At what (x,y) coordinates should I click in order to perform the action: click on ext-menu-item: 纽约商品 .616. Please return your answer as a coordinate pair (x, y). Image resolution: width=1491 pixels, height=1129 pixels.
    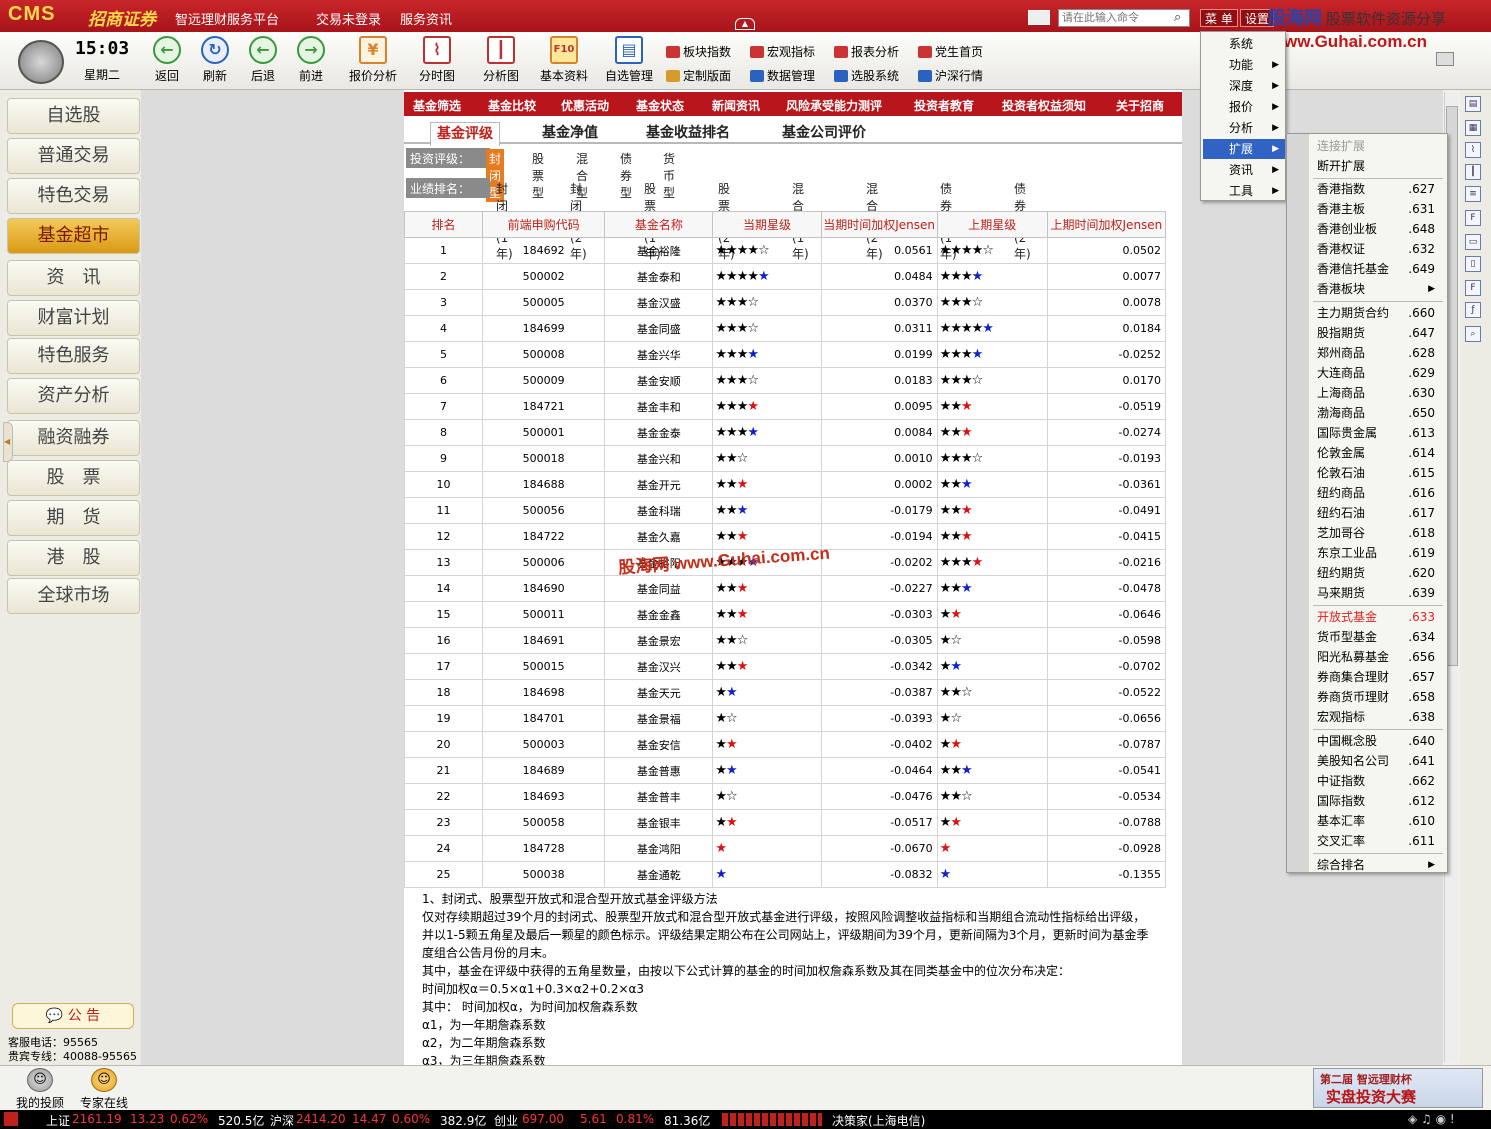
    Looking at the image, I should click on (1378, 493).